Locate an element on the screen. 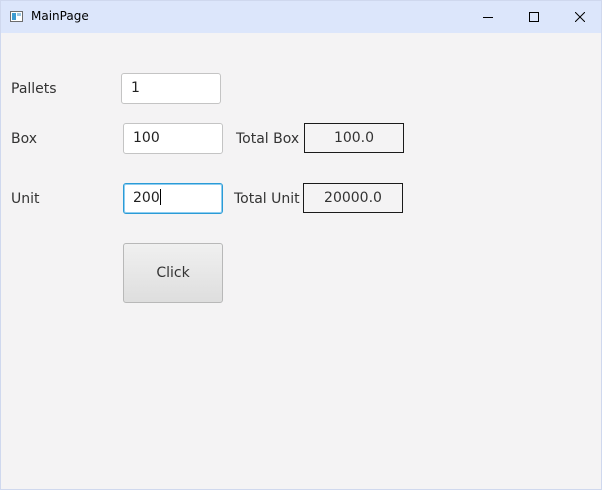 The image size is (602, 490). maximize-button is located at coordinates (534, 17).